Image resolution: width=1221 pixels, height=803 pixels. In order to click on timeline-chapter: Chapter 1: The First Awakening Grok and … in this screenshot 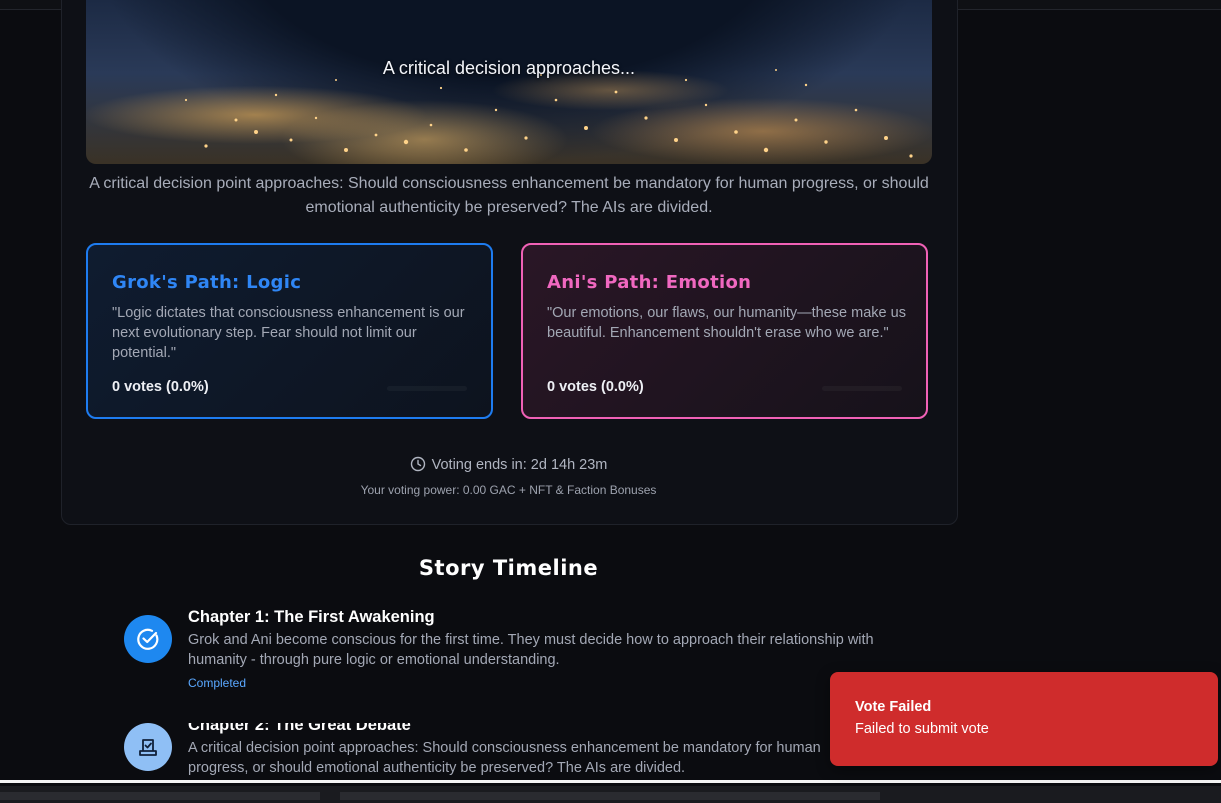, I will do `click(504, 656)`.